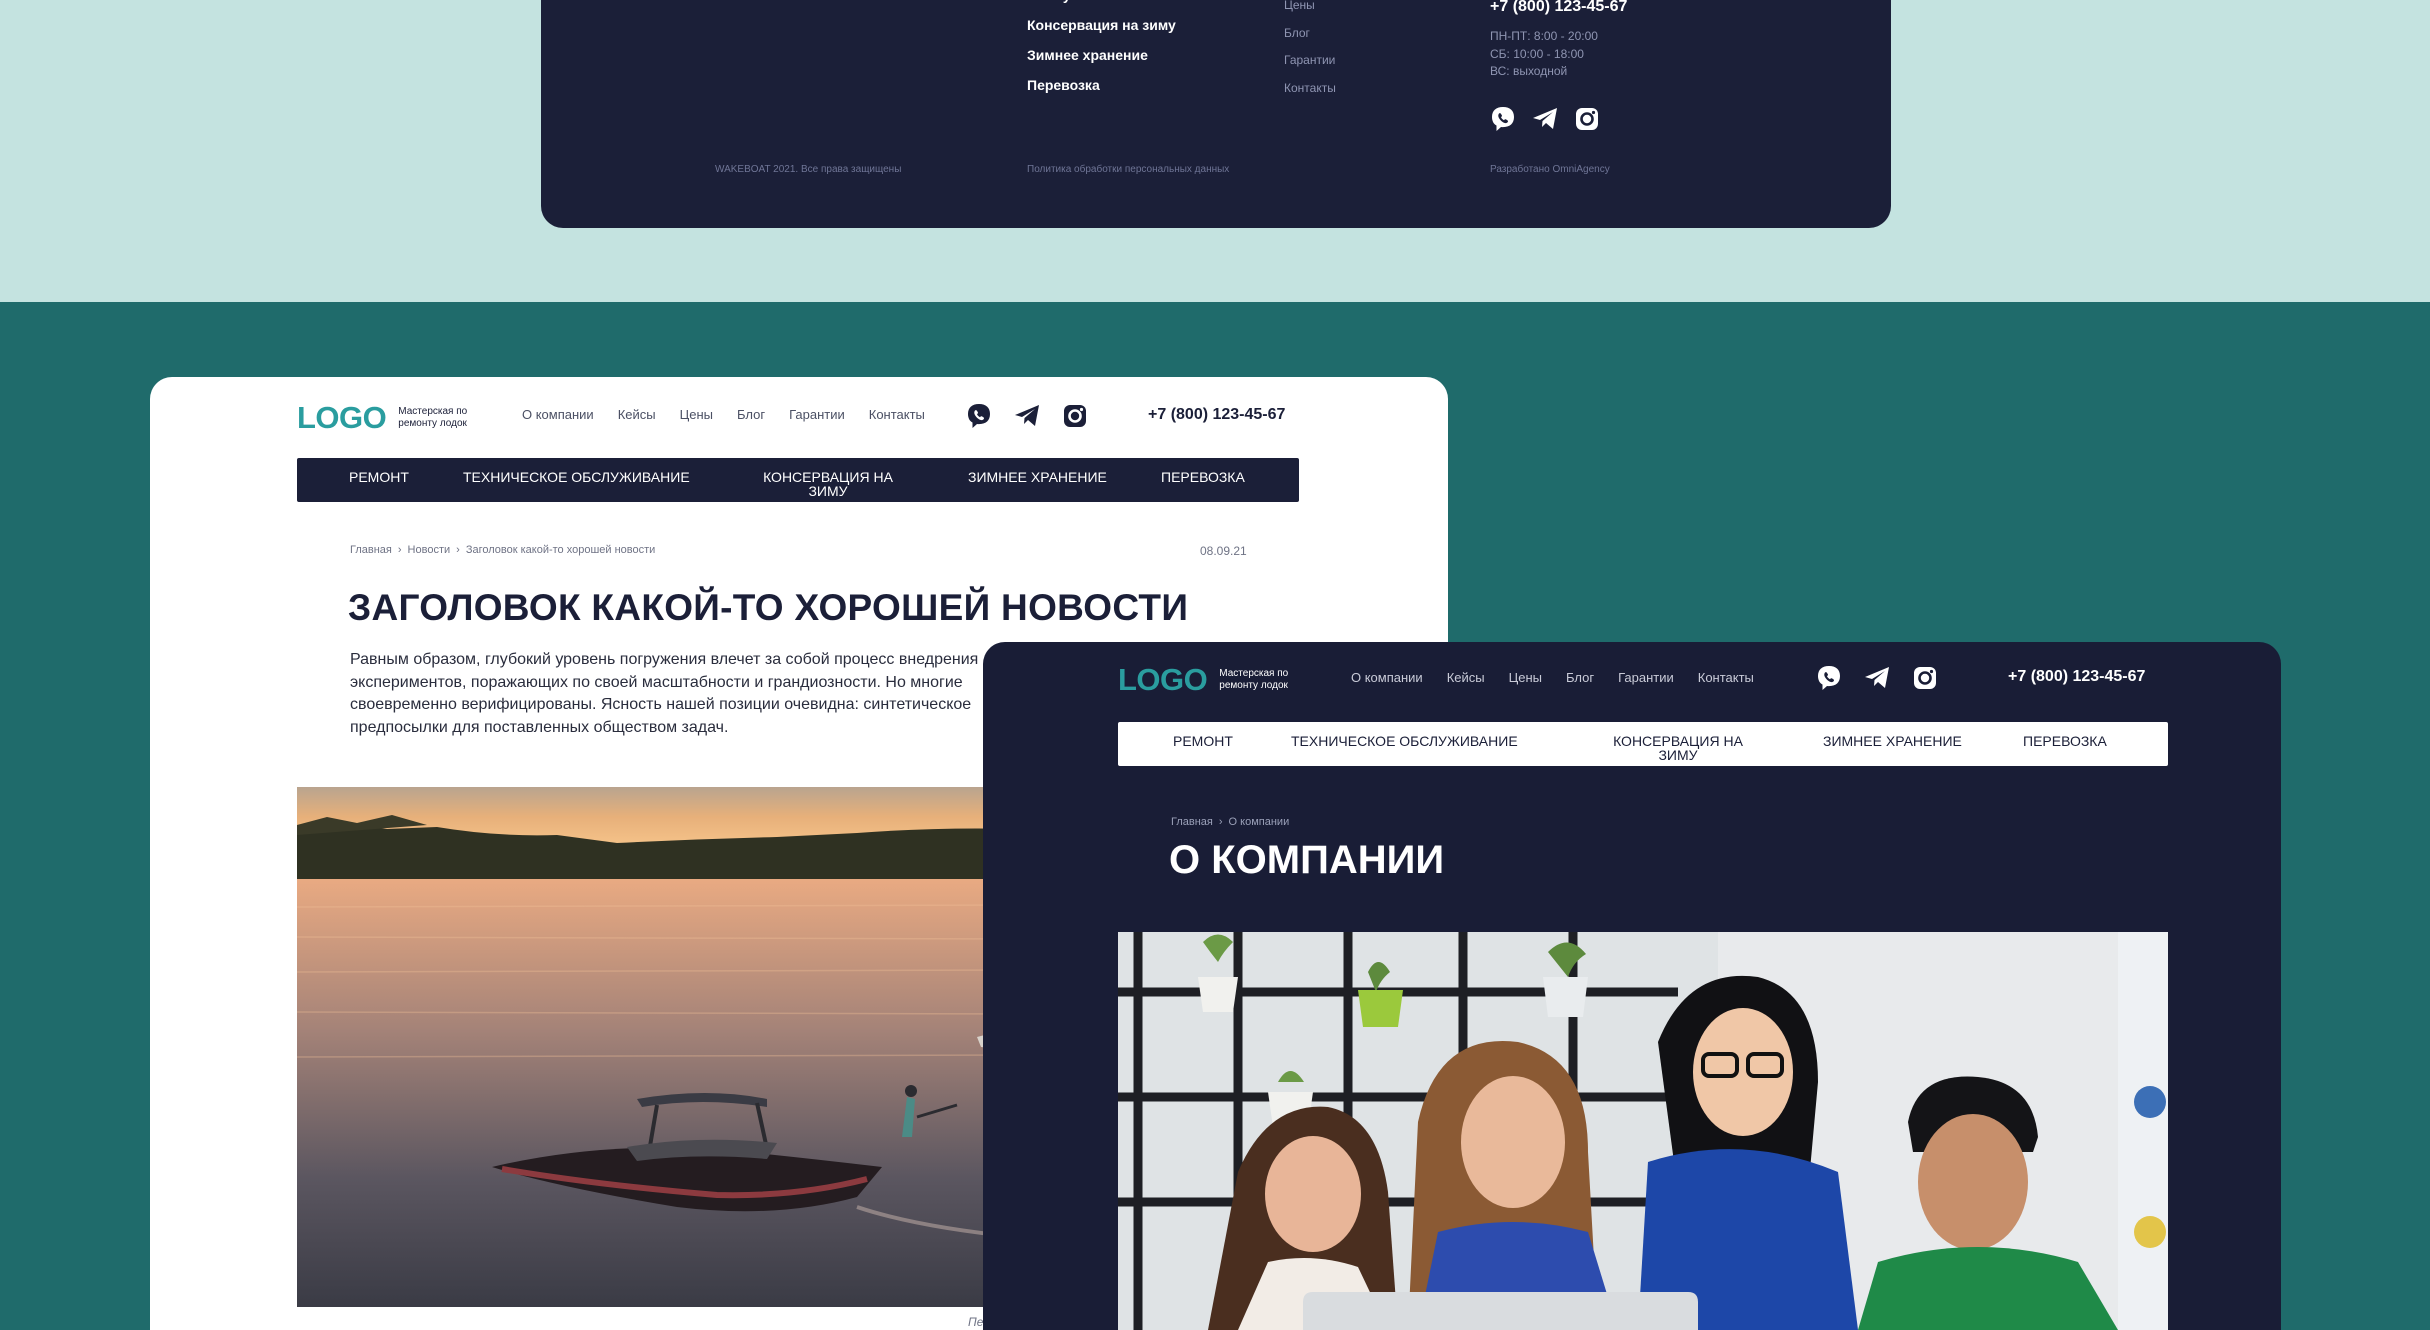  I want to click on footer-hours-sunday: ВС: выходной, so click(1529, 71).